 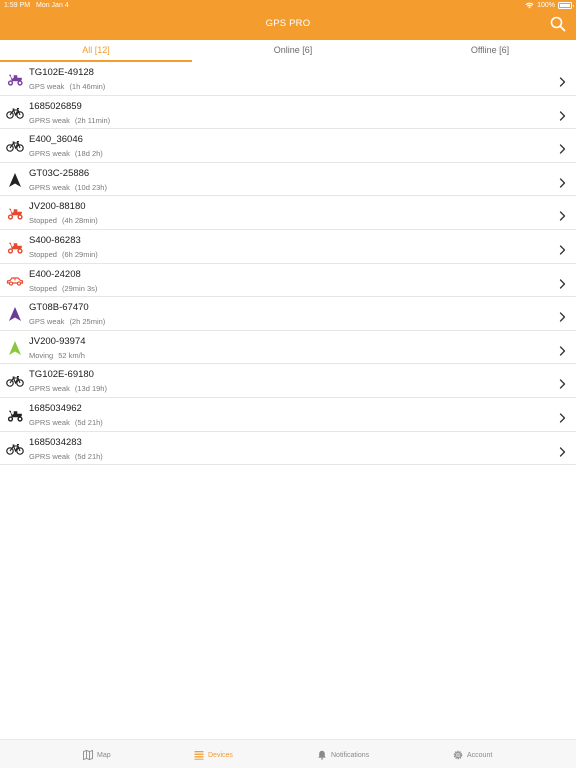 I want to click on battery-icon, so click(x=566, y=5).